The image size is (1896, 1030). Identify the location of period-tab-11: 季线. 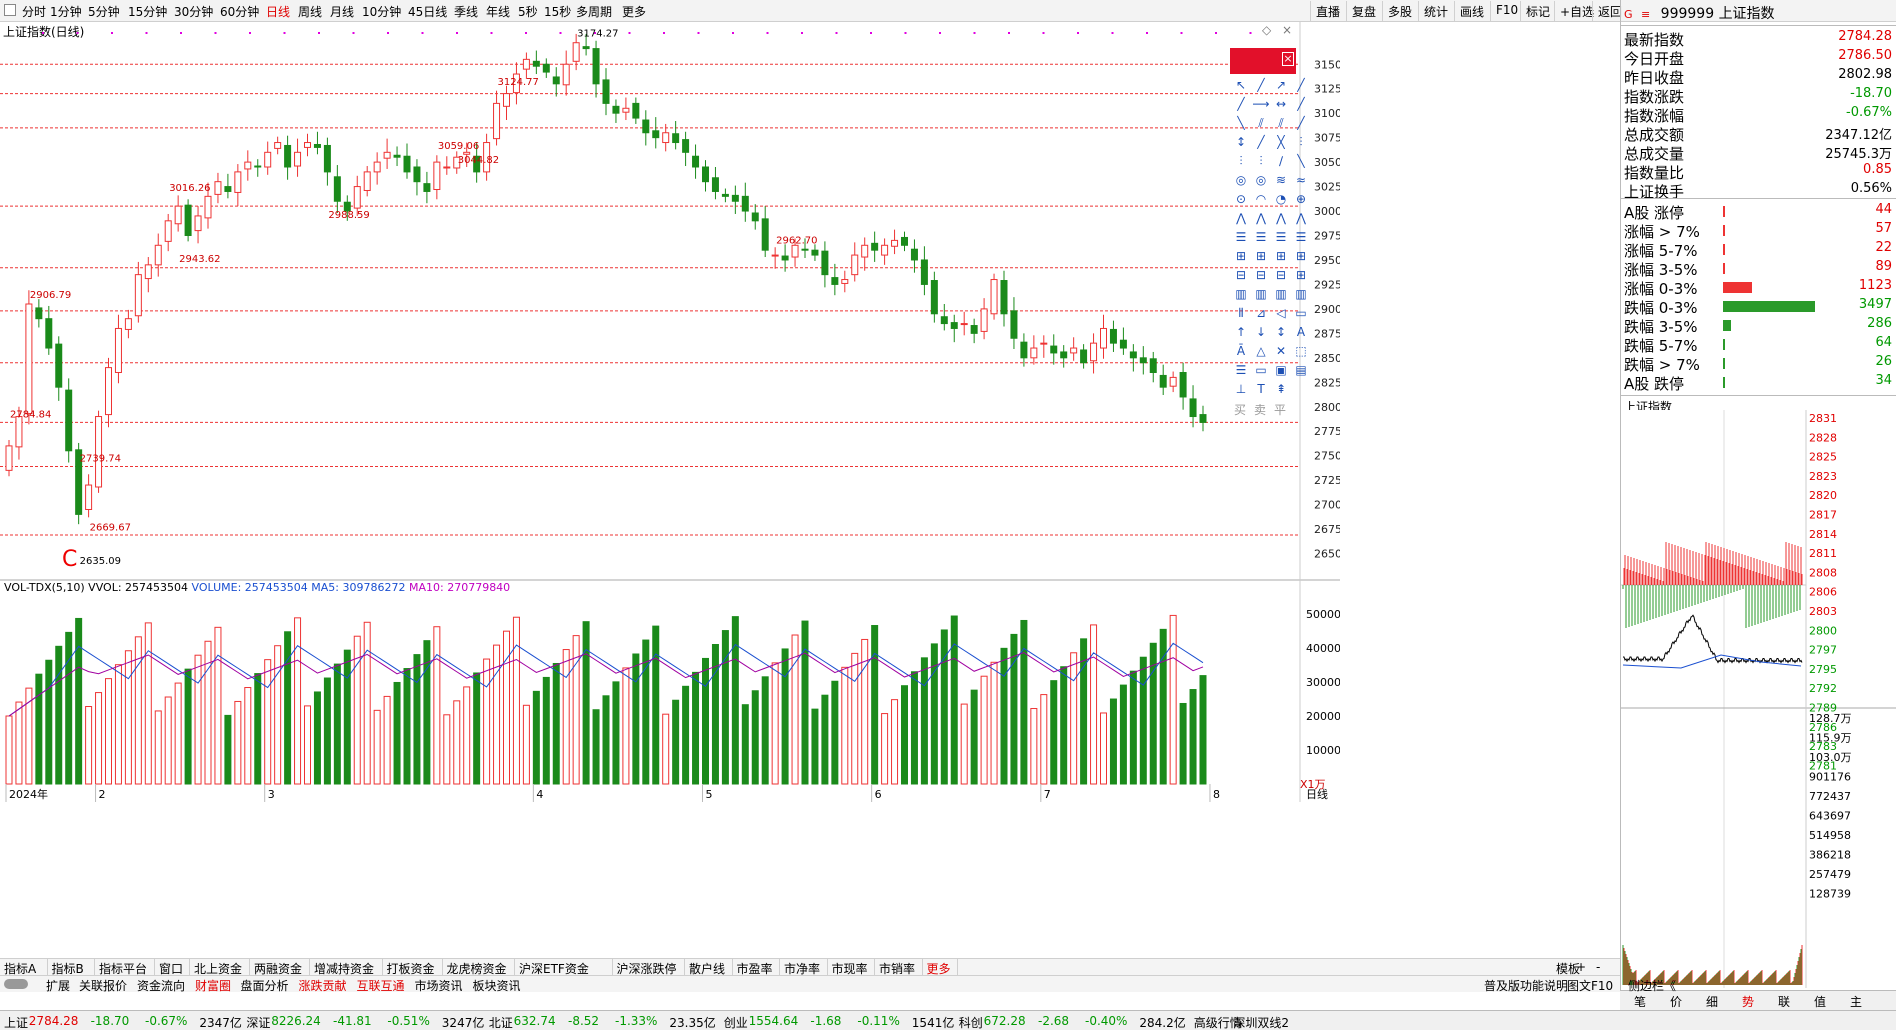
(466, 11).